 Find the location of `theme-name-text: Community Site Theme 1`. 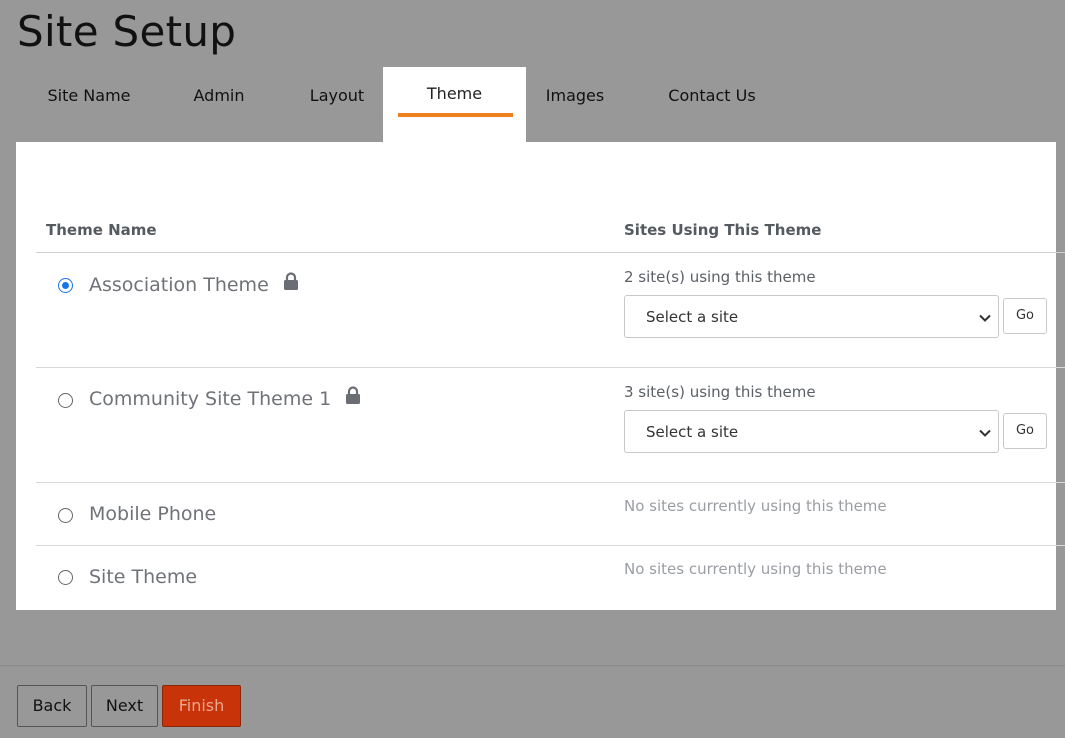

theme-name-text: Community Site Theme 1 is located at coordinates (210, 399).